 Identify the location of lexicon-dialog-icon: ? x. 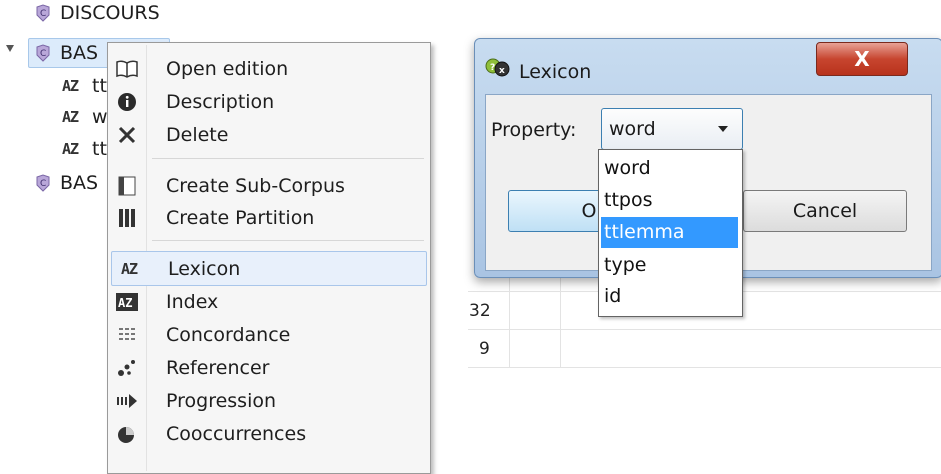
(498, 70).